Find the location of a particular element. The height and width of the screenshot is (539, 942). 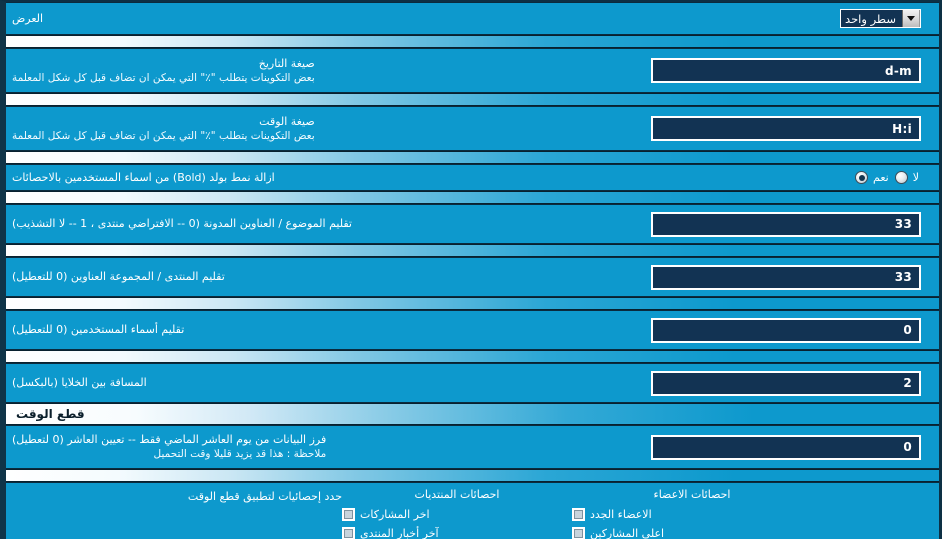

forum-trim-control is located at coordinates (579, 277).